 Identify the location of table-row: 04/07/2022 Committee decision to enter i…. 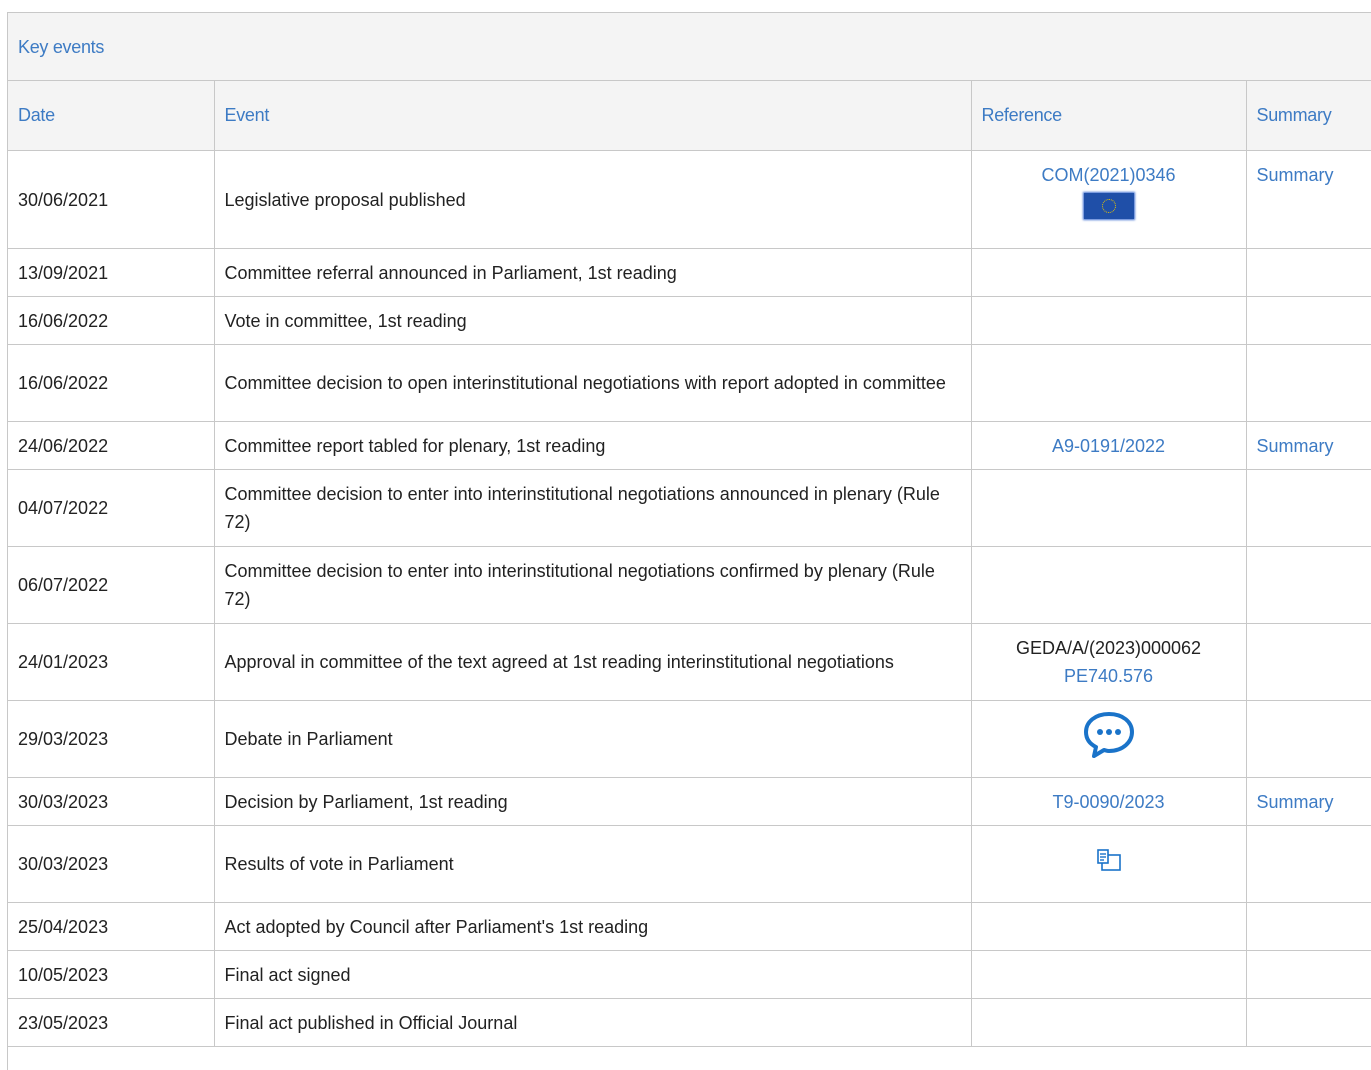
(689, 508).